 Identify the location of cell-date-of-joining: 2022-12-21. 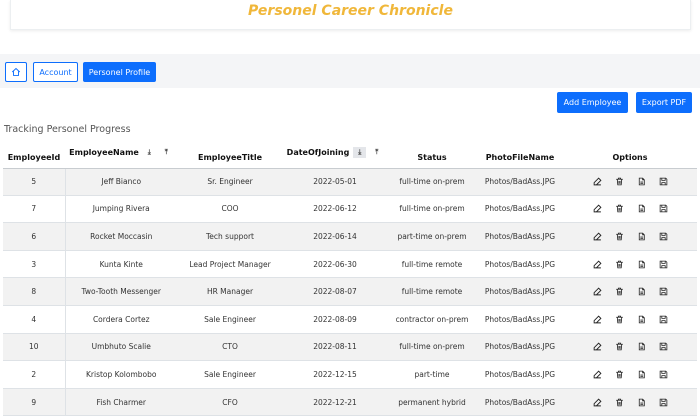
(335, 402).